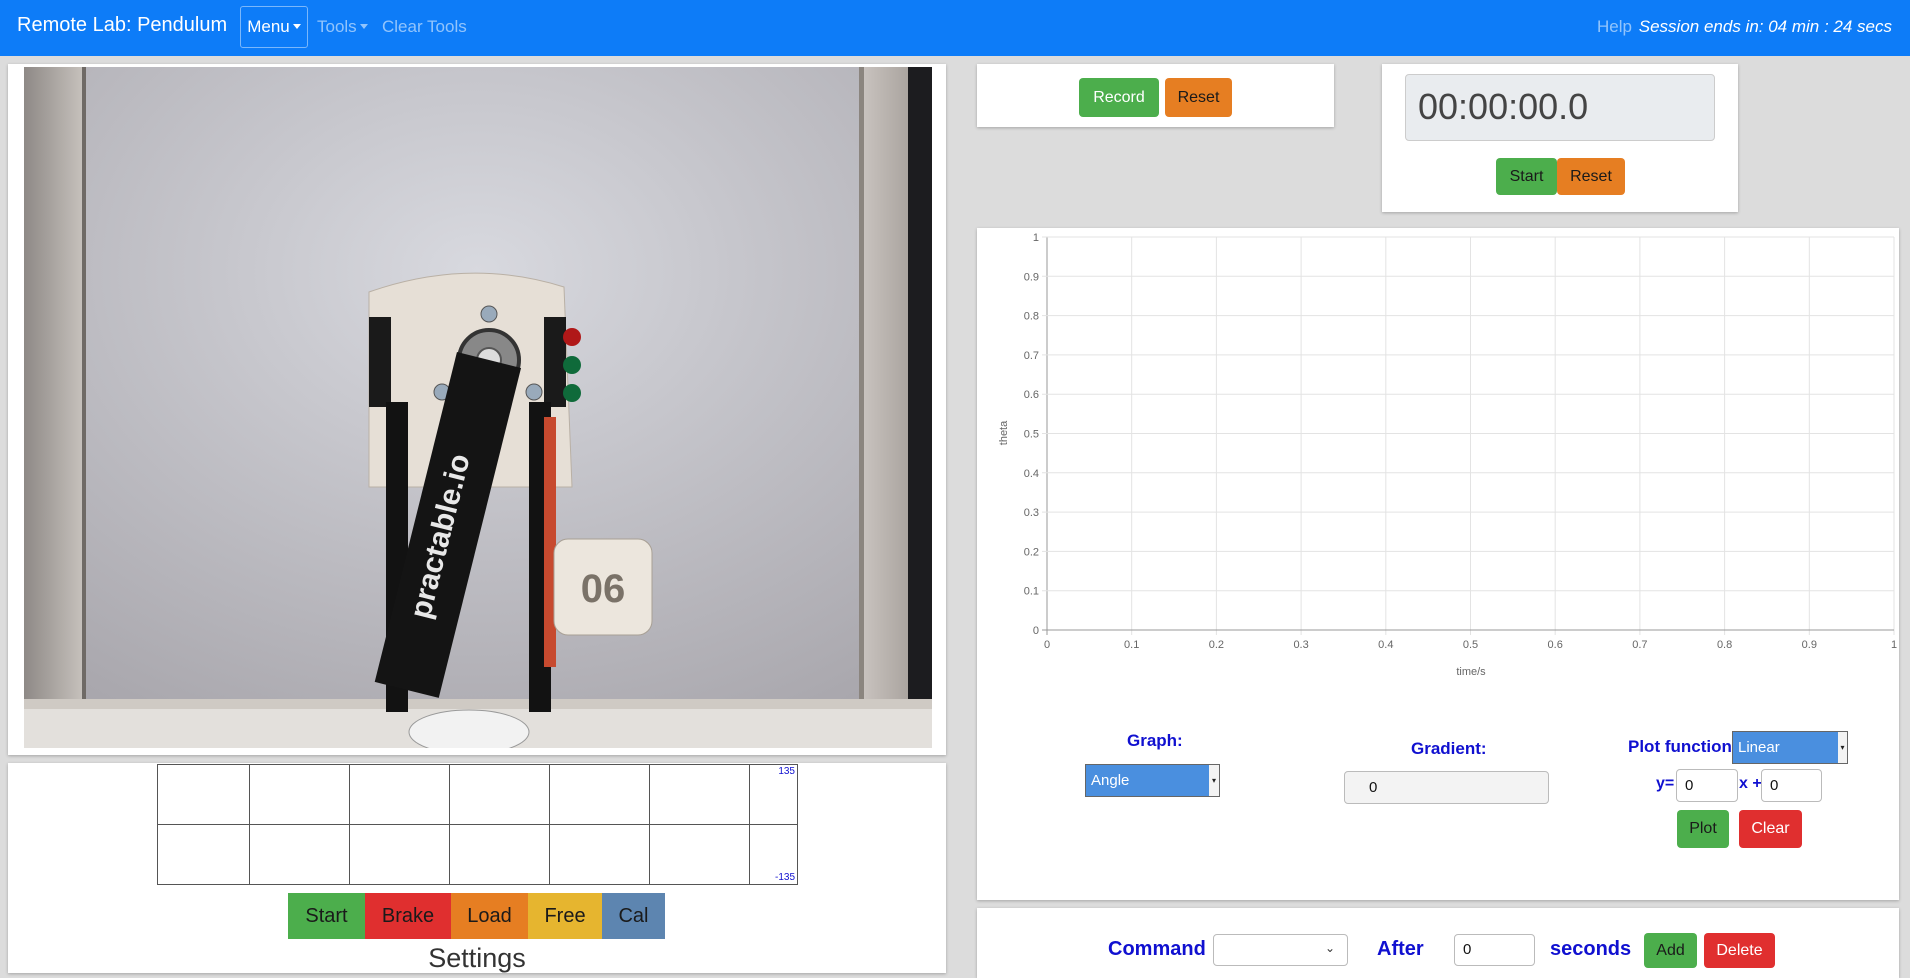 Image resolution: width=1910 pixels, height=978 pixels. Describe the element at coordinates (1031, 552) in the screenshot. I see `y-tick-label: 0.2` at that location.